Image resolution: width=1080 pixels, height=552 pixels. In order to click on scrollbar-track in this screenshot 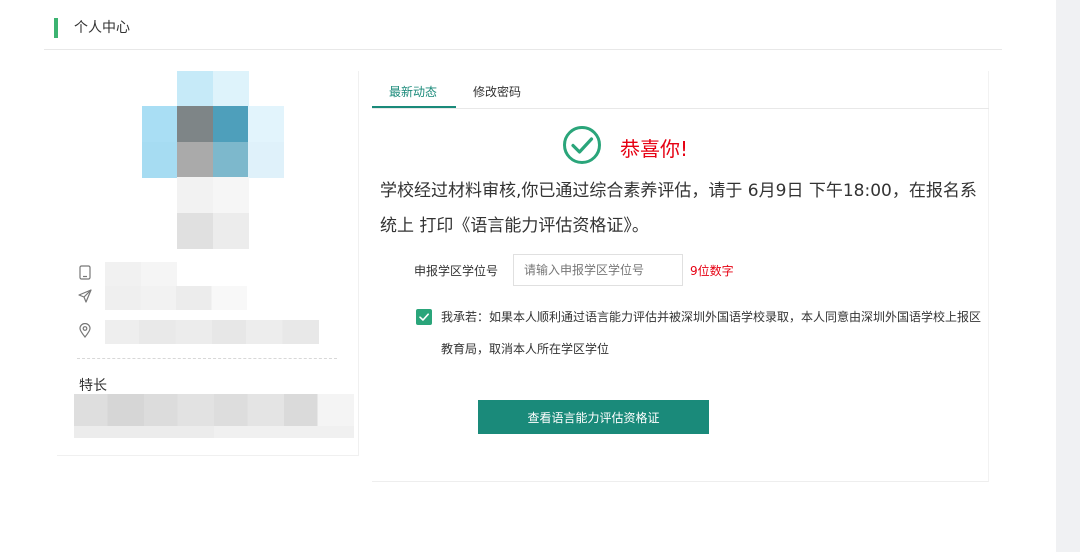, I will do `click(1068, 276)`.